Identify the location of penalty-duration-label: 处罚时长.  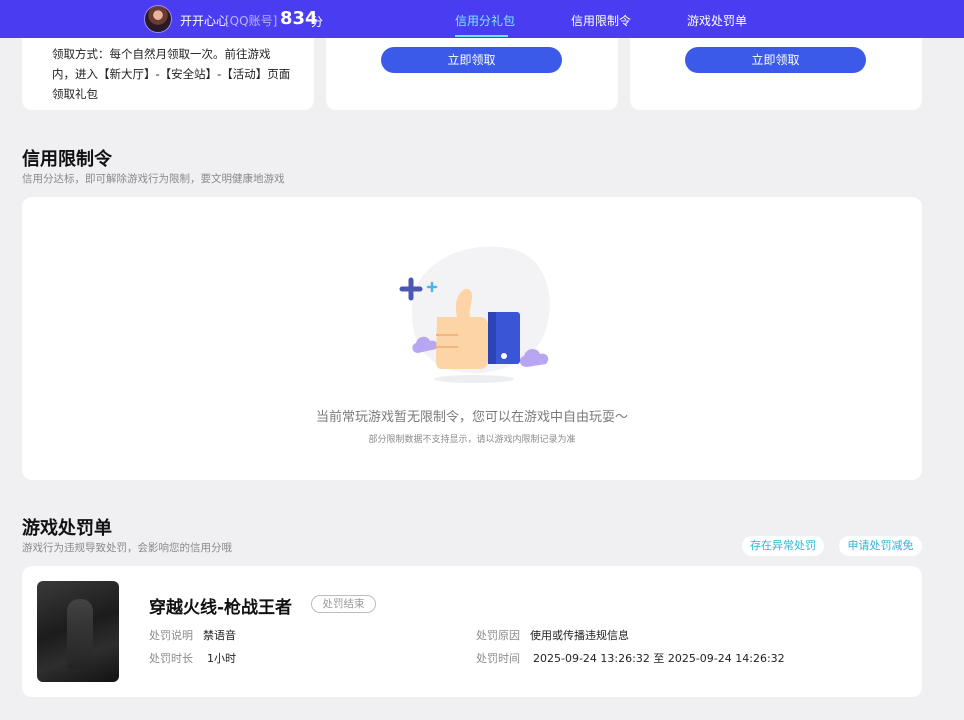
(171, 658).